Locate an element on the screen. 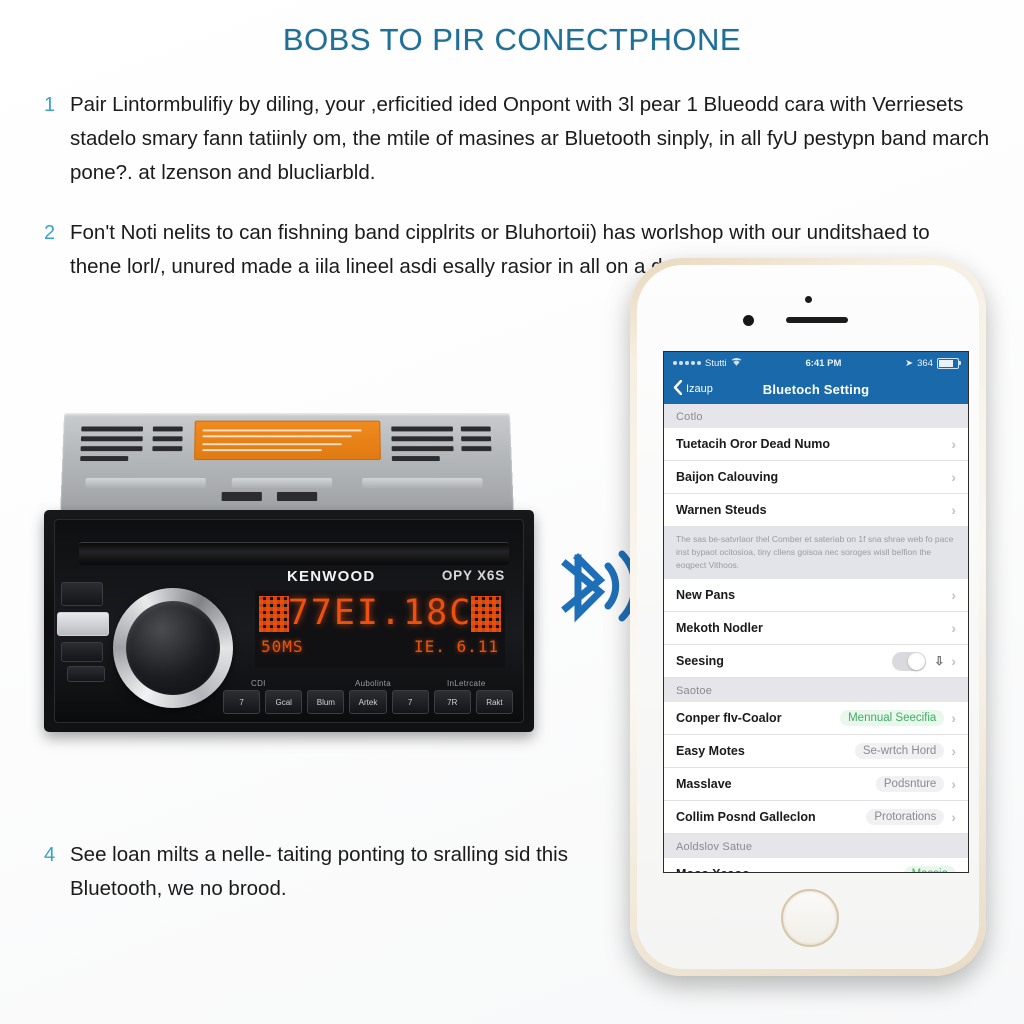 This screenshot has height=1024, width=1024. source-button is located at coordinates (82, 652).